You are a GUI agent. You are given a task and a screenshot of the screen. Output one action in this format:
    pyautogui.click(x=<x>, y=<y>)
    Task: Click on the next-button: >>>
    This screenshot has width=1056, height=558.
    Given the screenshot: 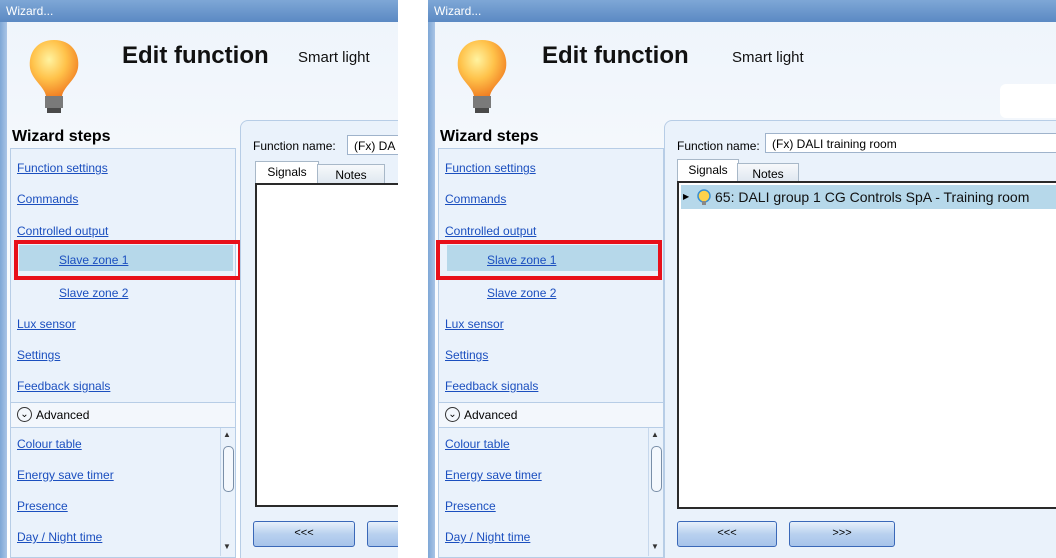 What is the action you would take?
    pyautogui.click(x=842, y=534)
    